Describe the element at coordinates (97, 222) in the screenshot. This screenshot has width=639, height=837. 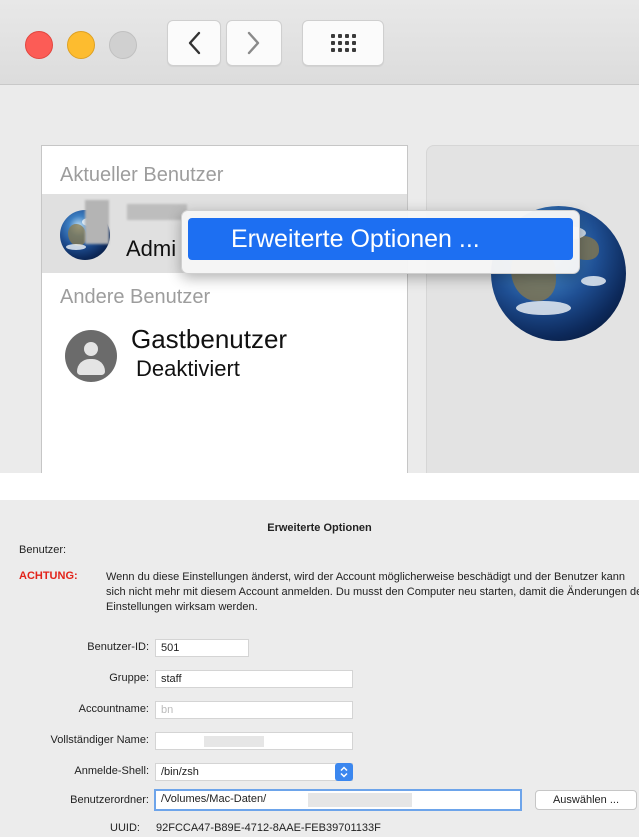
I see `redacted-block` at that location.